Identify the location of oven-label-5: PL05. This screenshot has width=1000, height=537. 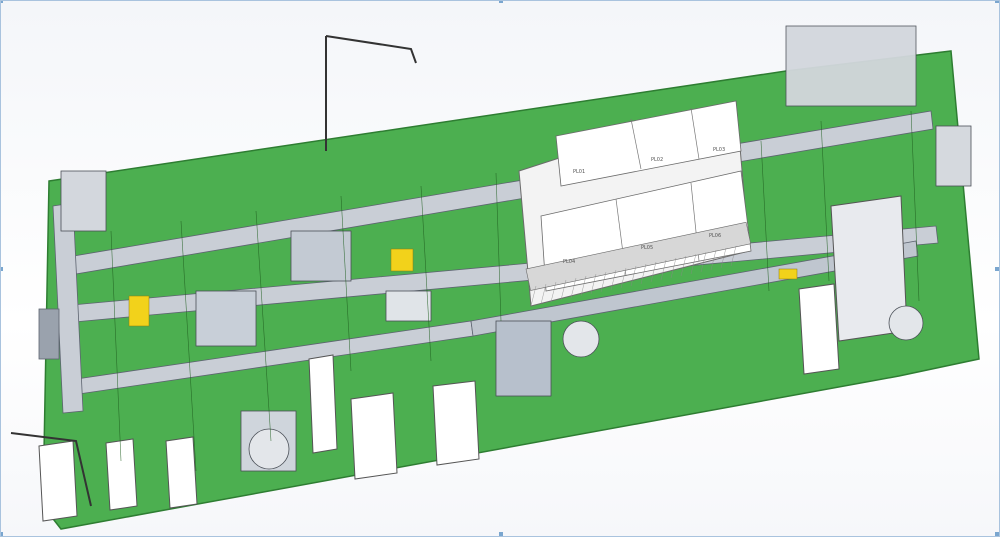
(647, 248).